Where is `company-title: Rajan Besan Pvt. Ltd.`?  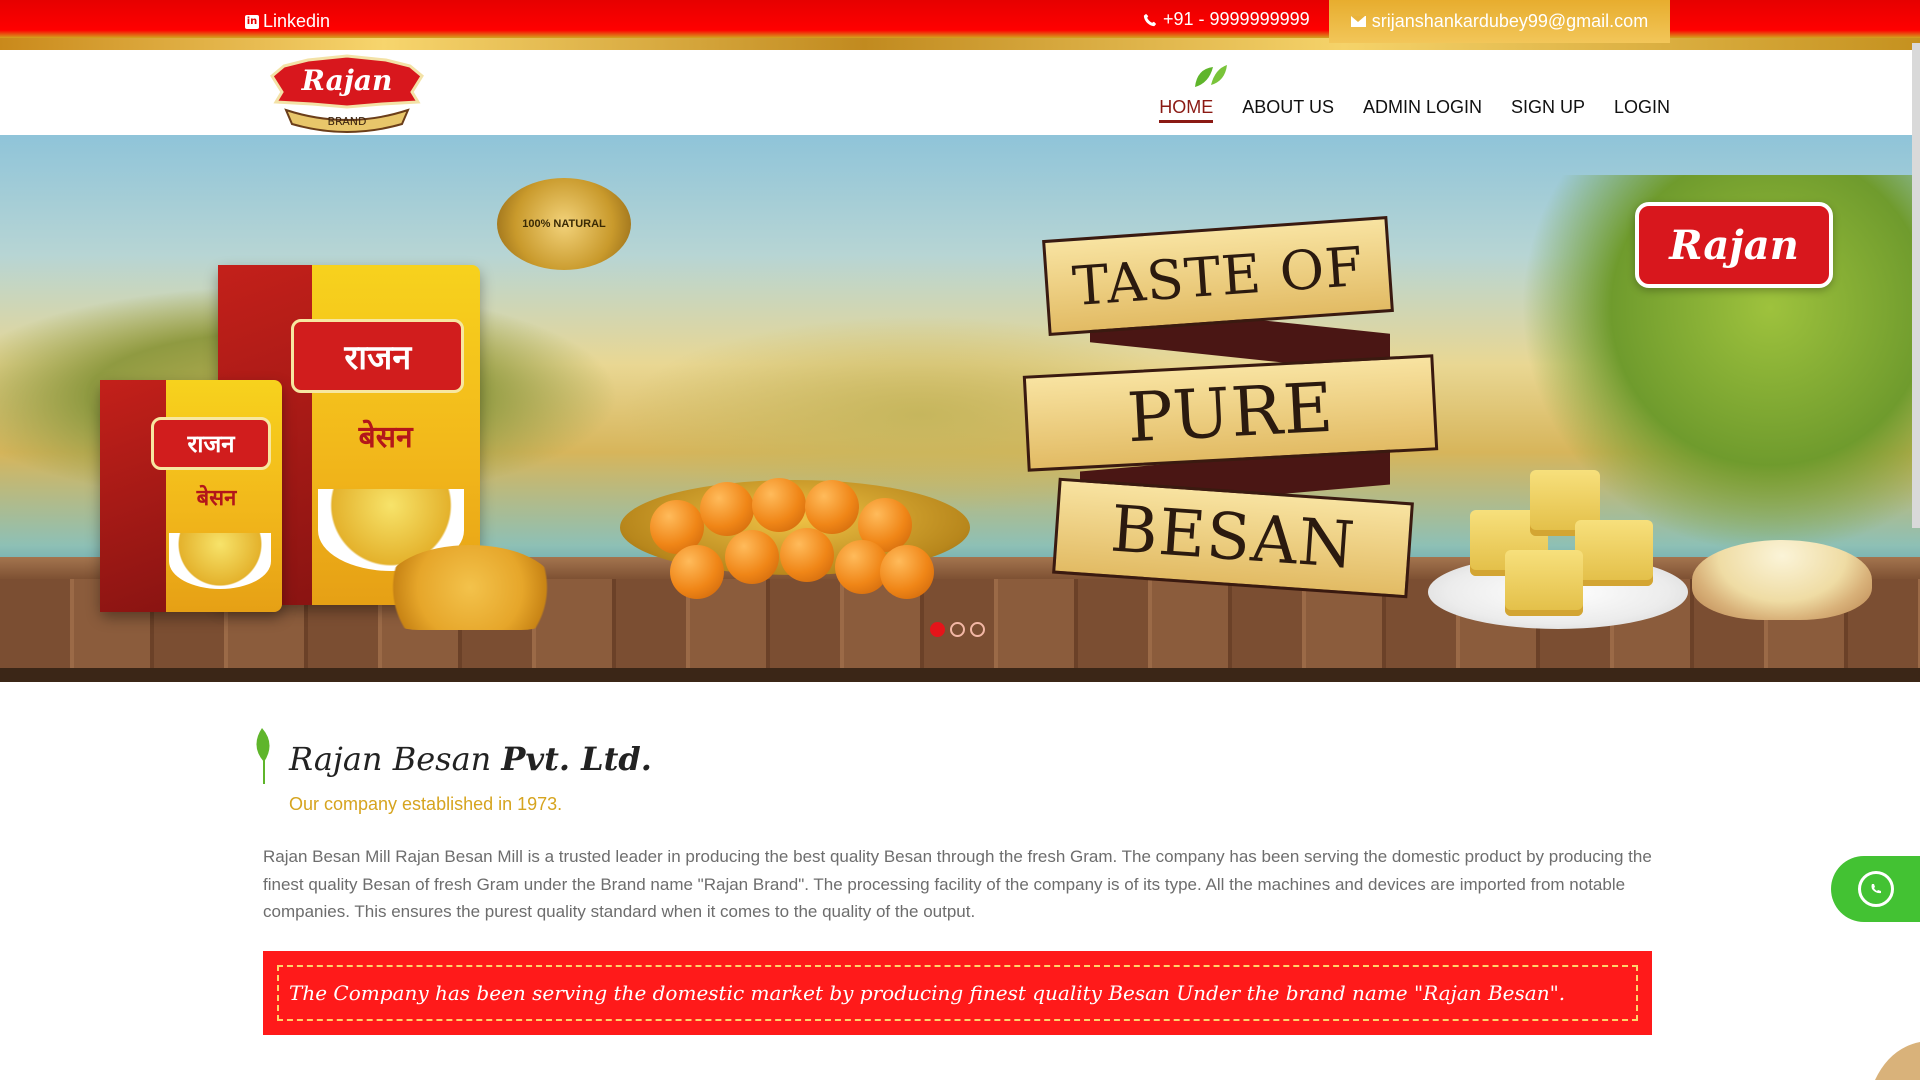 company-title: Rajan Besan Pvt. Ltd. is located at coordinates (470, 759).